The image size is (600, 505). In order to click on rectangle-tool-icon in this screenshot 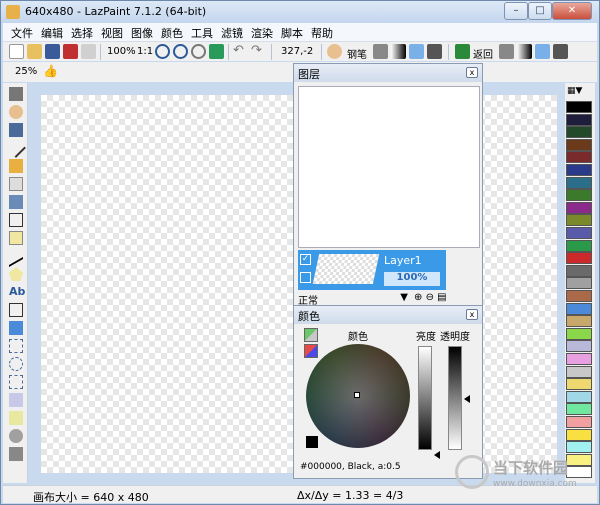, I will do `click(16, 238)`.